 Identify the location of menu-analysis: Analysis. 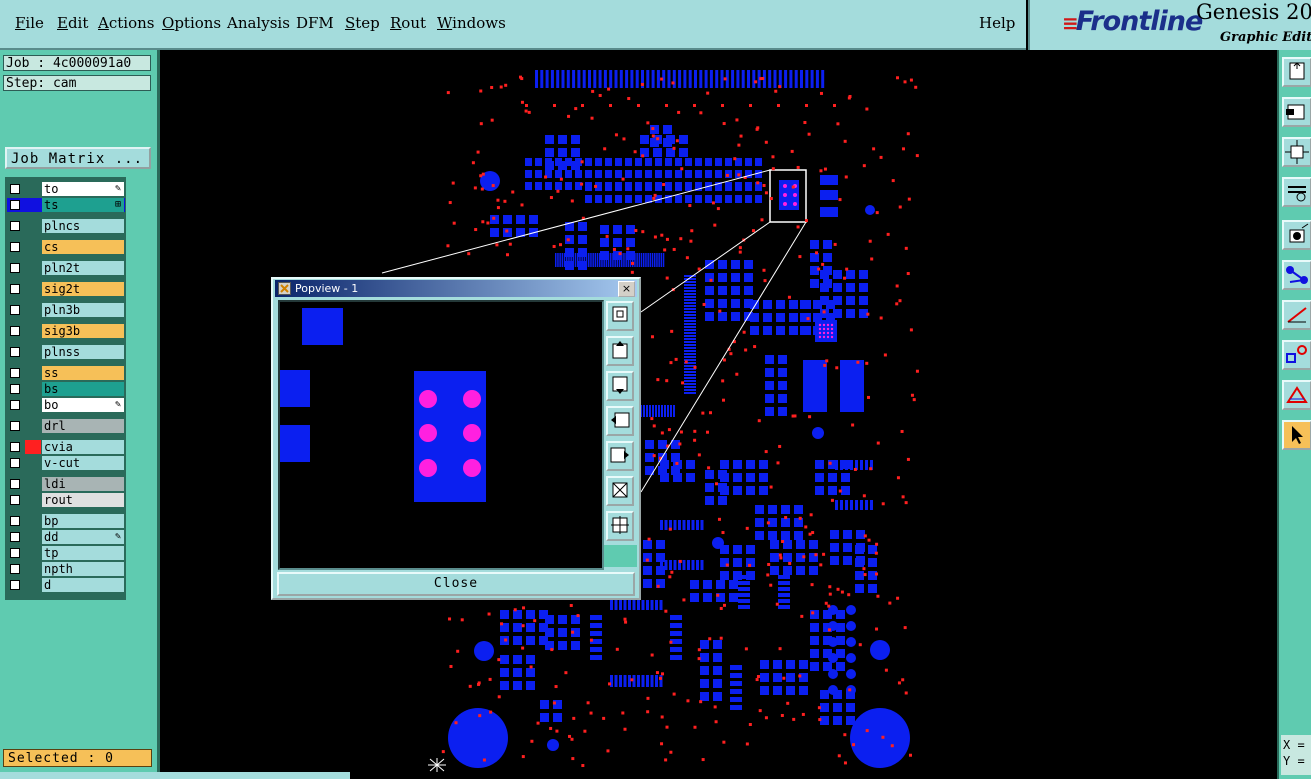
(258, 23).